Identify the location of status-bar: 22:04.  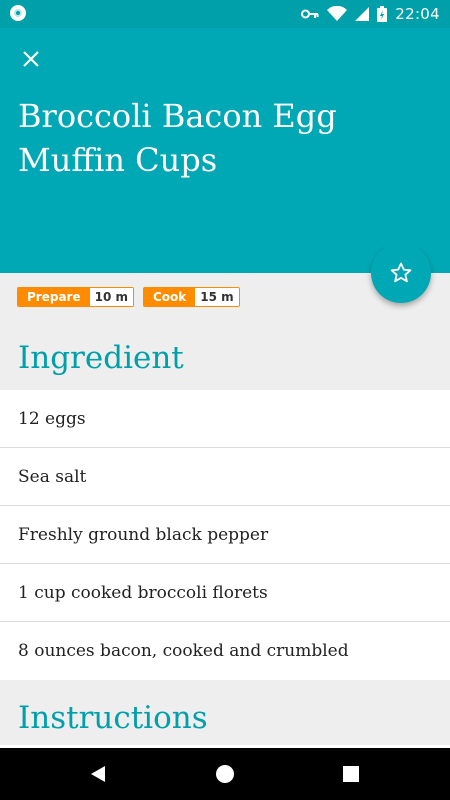
(225, 14).